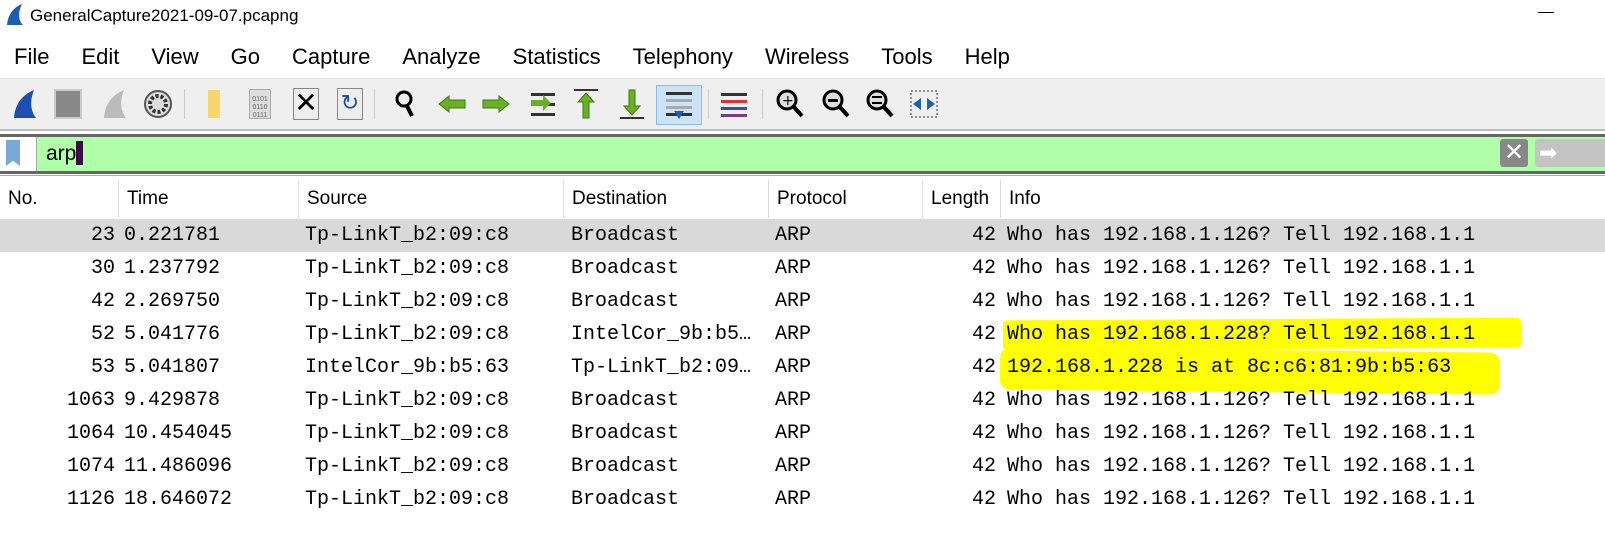 This screenshot has width=1605, height=539. What do you see at coordinates (158, 104) in the screenshot?
I see `capture-options-icon` at bounding box center [158, 104].